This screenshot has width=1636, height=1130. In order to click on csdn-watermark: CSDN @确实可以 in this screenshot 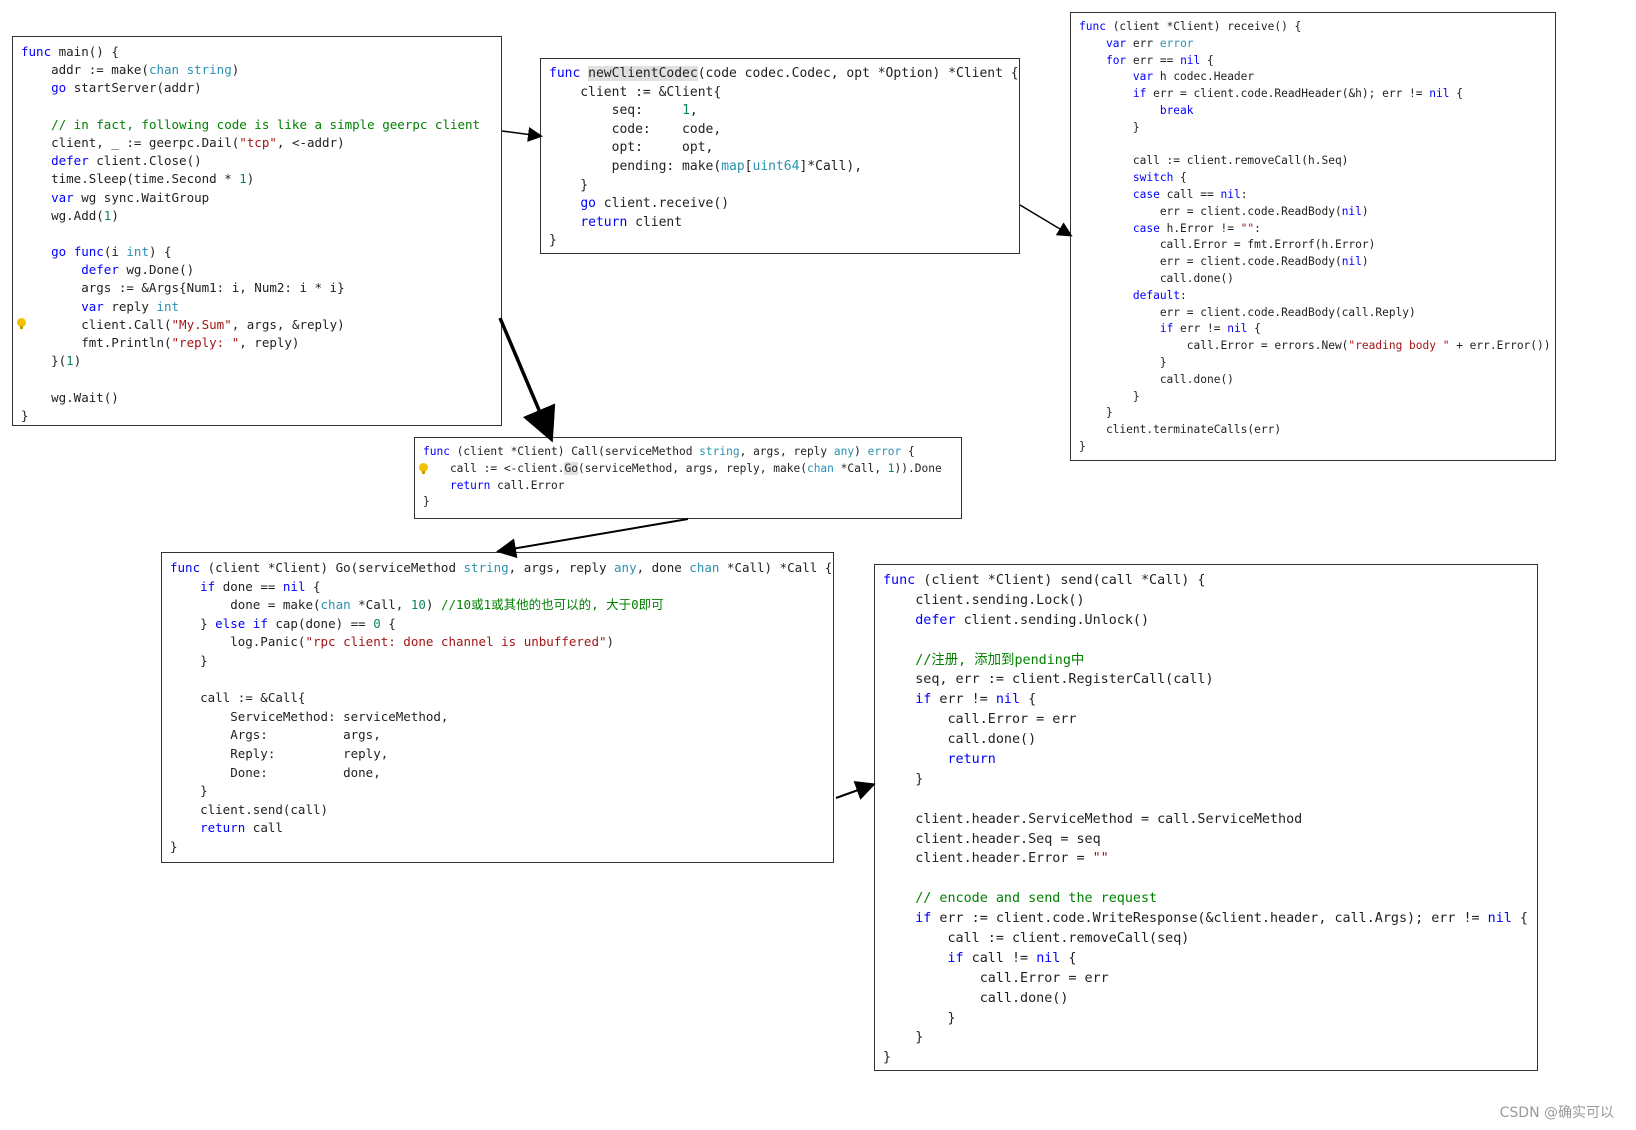, I will do `click(1556, 1113)`.